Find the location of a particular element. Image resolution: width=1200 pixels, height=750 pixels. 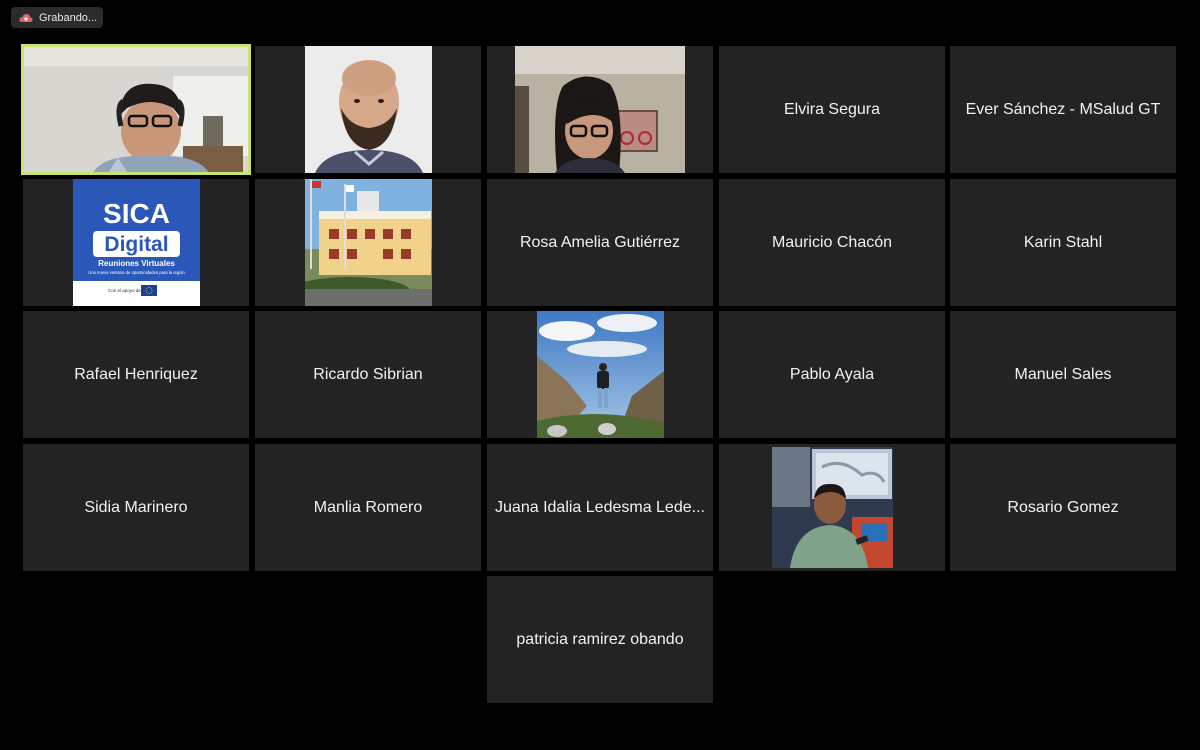

participant-tile: Sidia Marinero is located at coordinates (136, 507).